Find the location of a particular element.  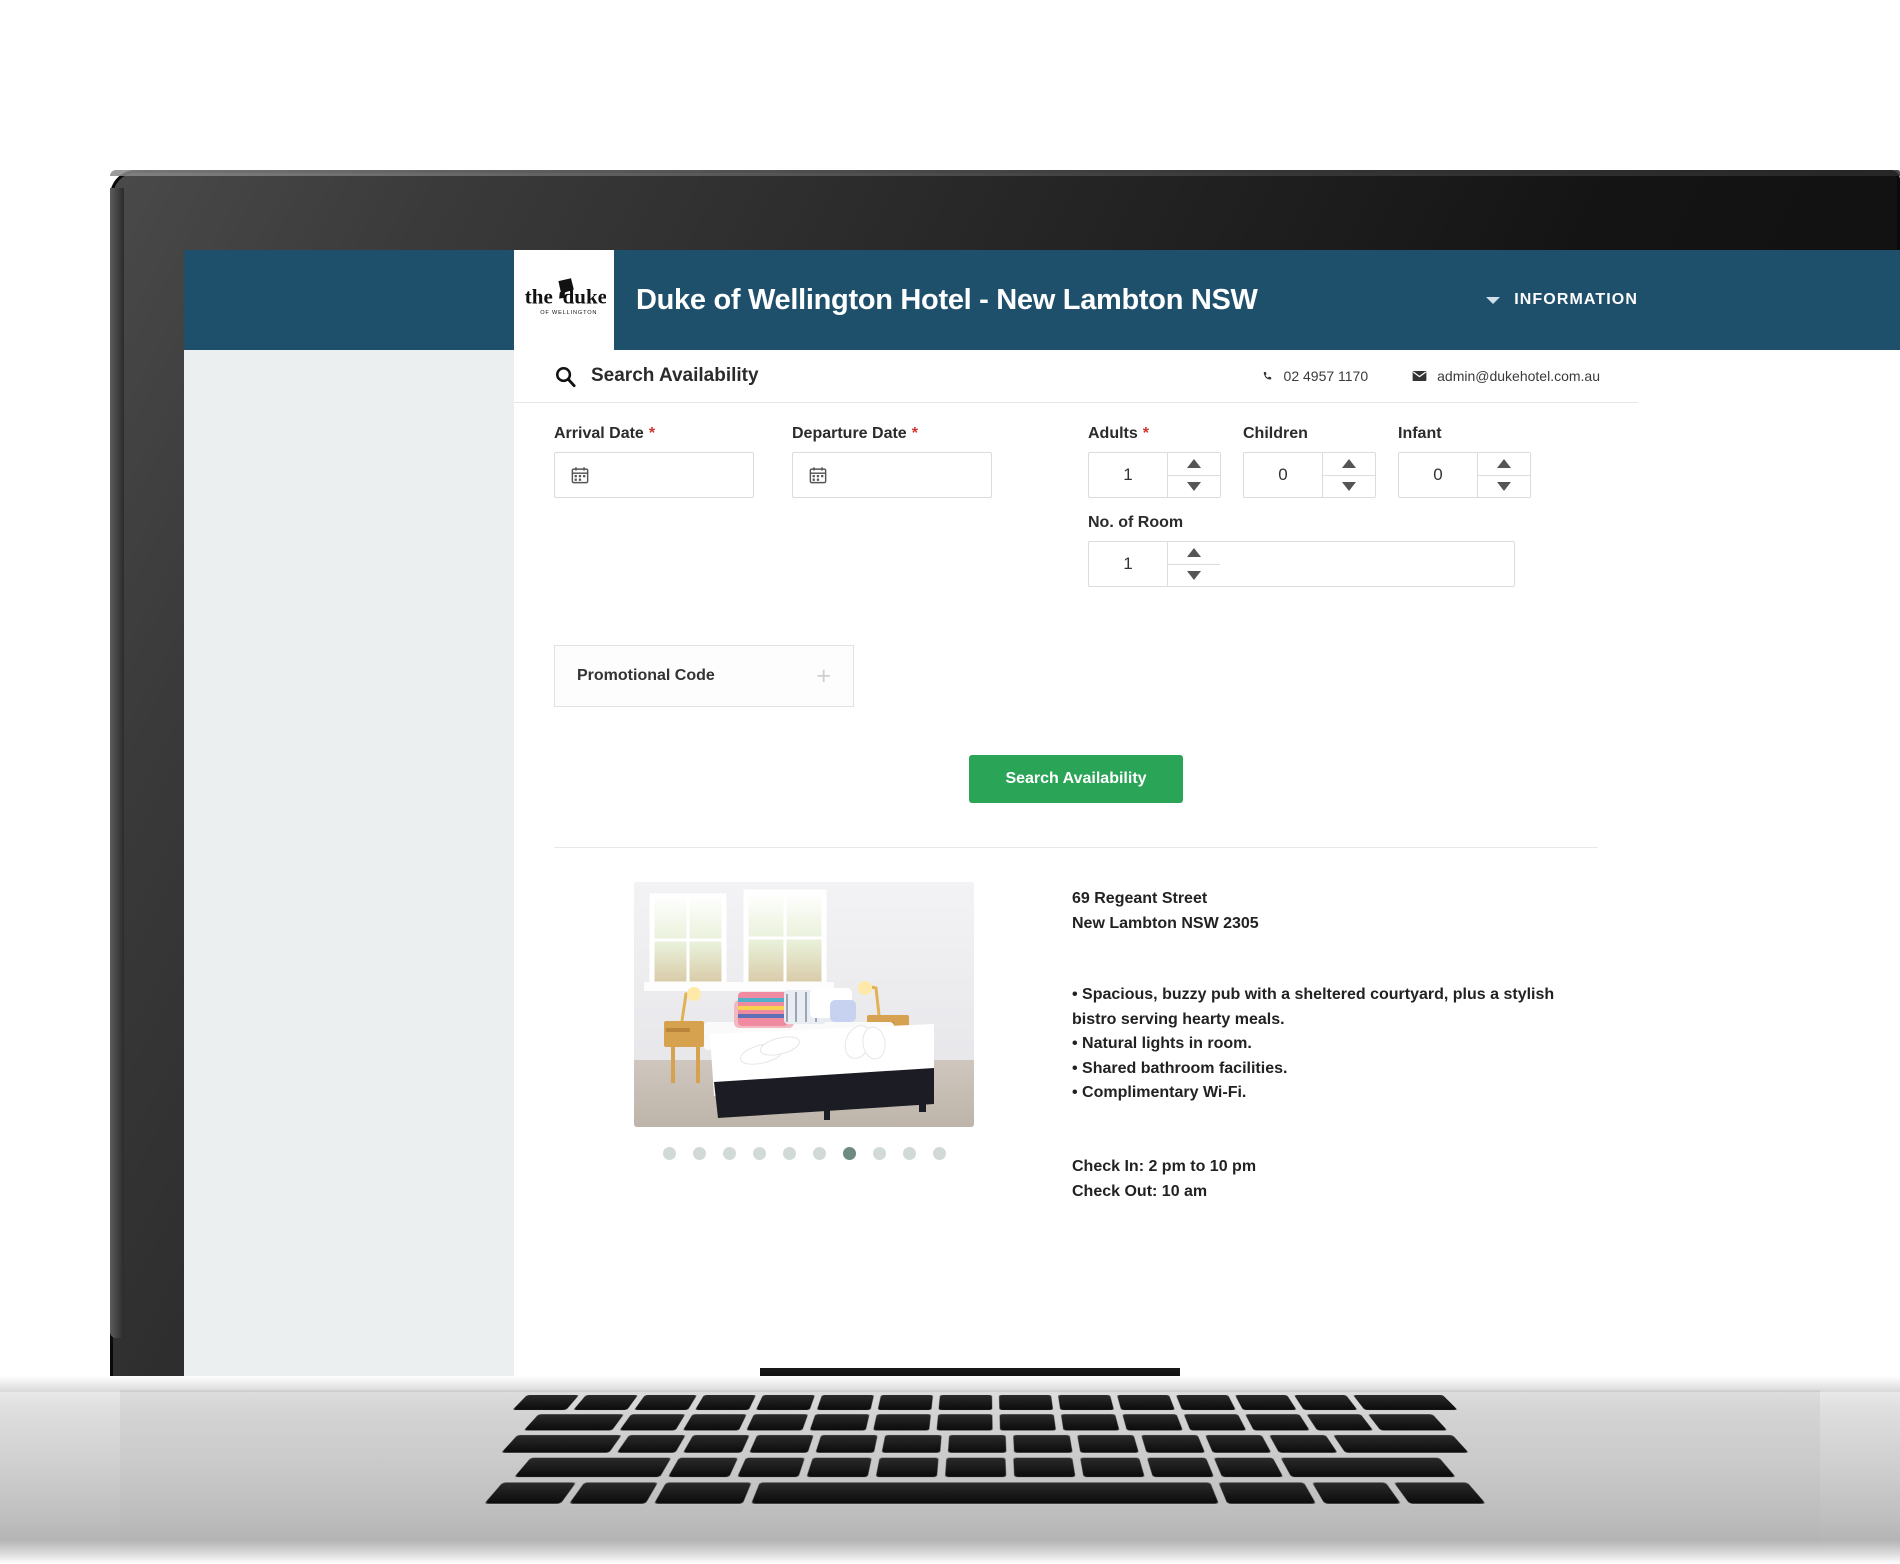

rooms-increment-button is located at coordinates (1194, 553).